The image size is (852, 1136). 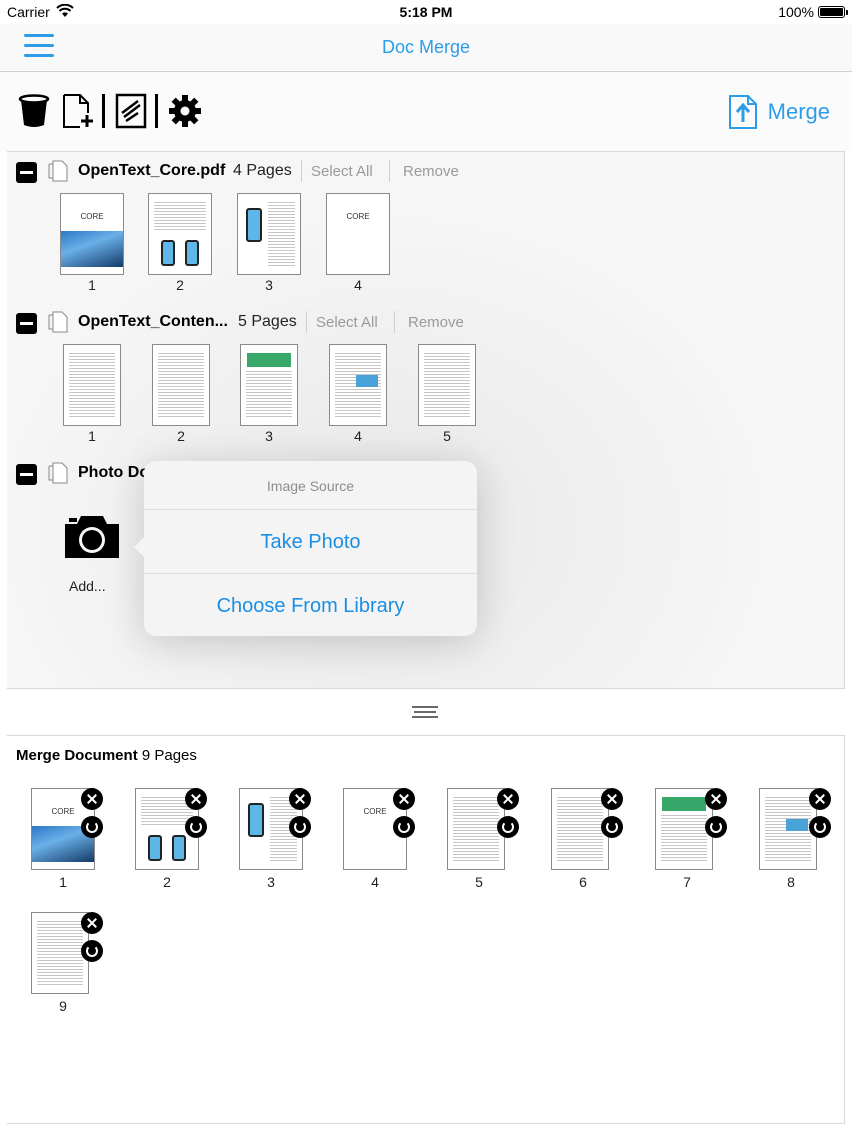 What do you see at coordinates (152, 170) in the screenshot?
I see `document-name: OpenText_Core.pdf` at bounding box center [152, 170].